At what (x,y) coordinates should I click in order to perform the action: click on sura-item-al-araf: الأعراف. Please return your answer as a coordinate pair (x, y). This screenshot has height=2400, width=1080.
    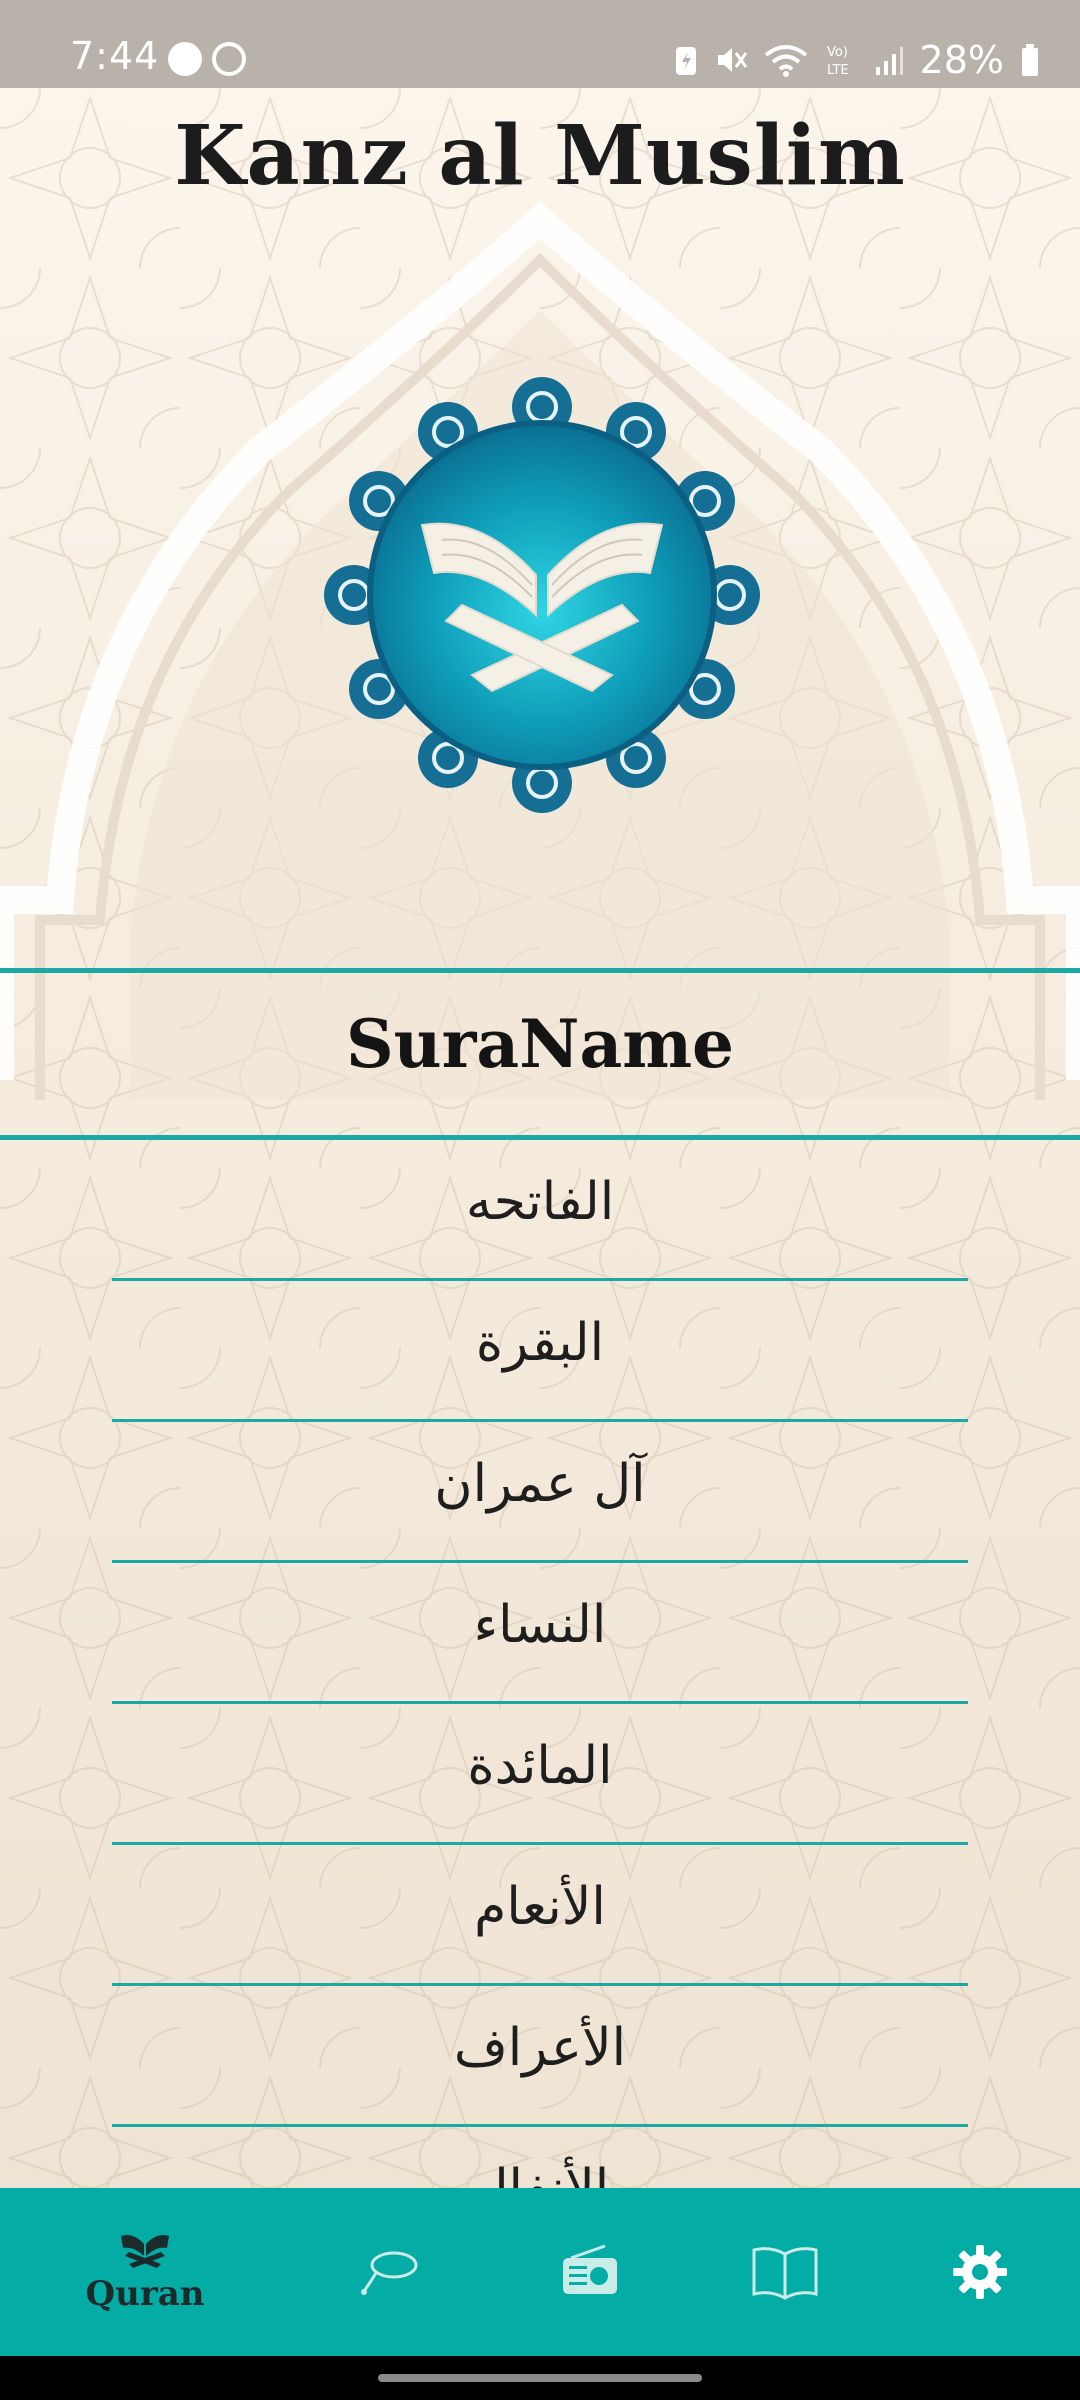
    Looking at the image, I should click on (540, 2056).